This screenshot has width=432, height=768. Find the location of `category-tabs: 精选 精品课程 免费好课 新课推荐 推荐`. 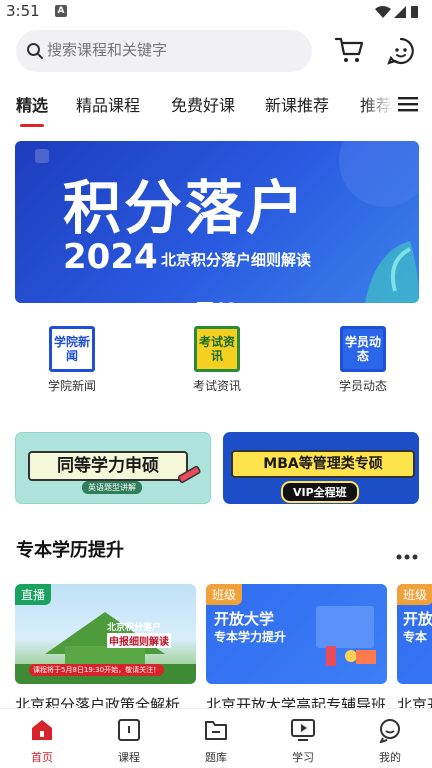

category-tabs: 精选 精品课程 免费好课 新课推荐 推荐 is located at coordinates (216, 110).